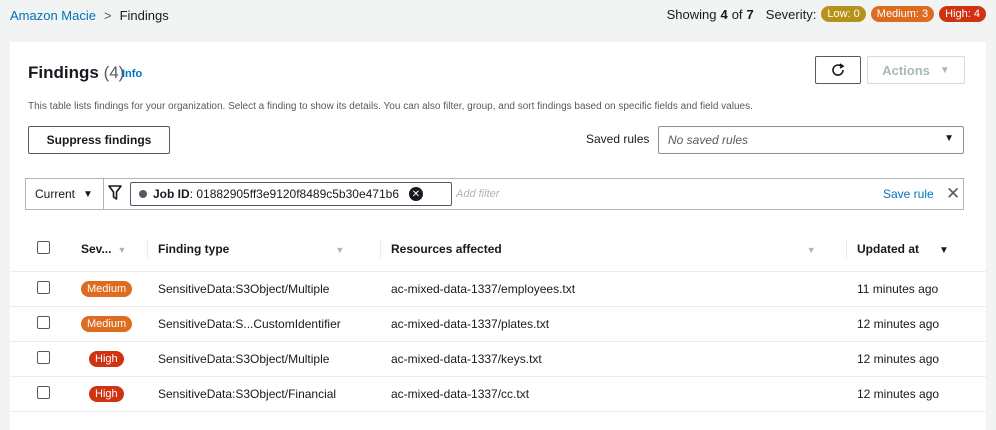 This screenshot has width=996, height=430. I want to click on remove-token-icon: ✕, so click(416, 194).